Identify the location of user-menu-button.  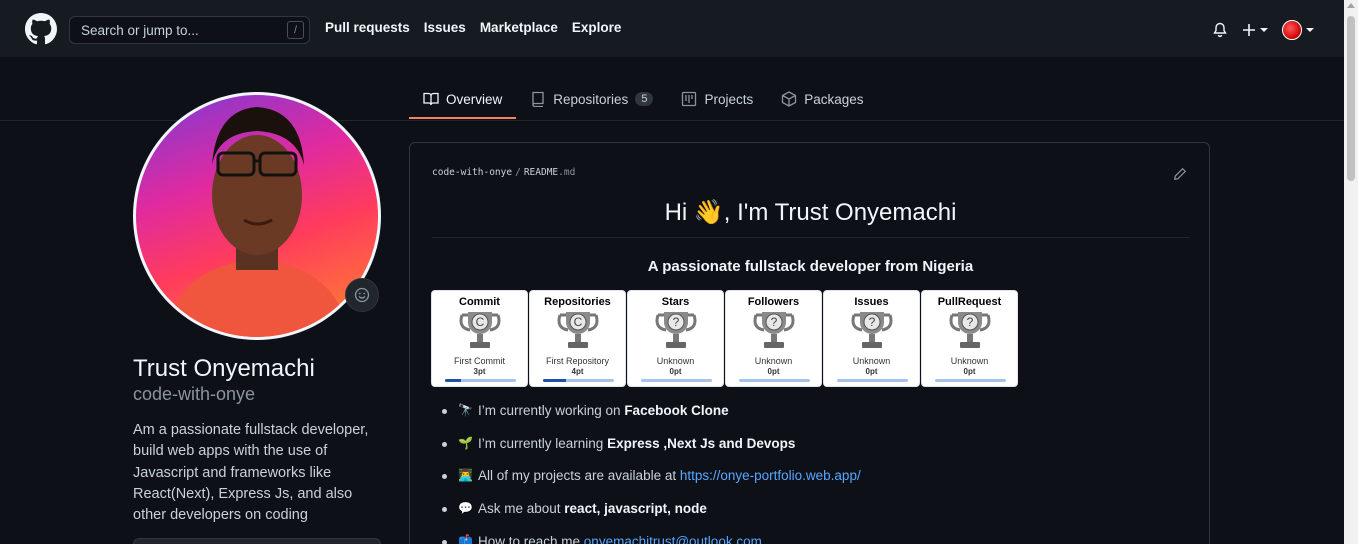
(1298, 30).